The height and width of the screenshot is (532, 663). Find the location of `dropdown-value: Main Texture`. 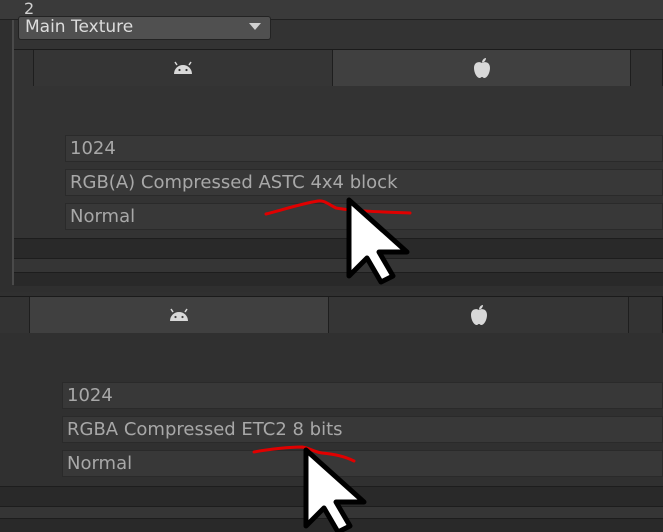

dropdown-value: Main Texture is located at coordinates (79, 27).